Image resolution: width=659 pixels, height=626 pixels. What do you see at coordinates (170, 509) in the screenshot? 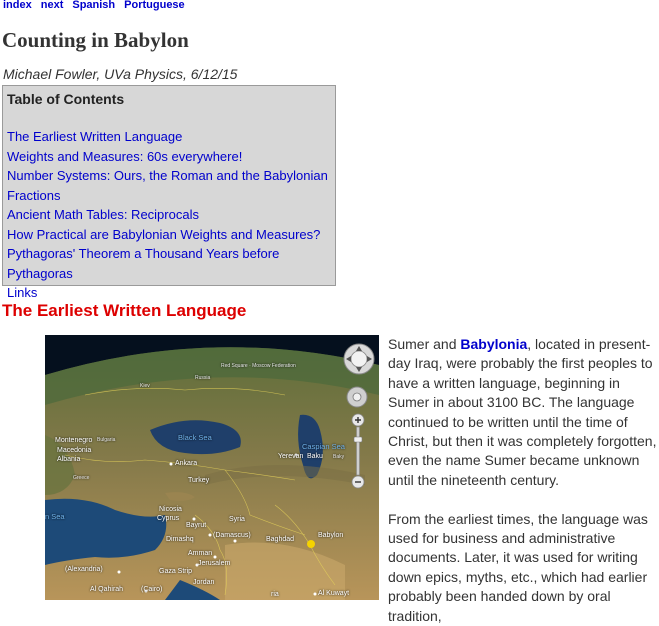
I see `map-label-nicosia: Nicosia` at bounding box center [170, 509].